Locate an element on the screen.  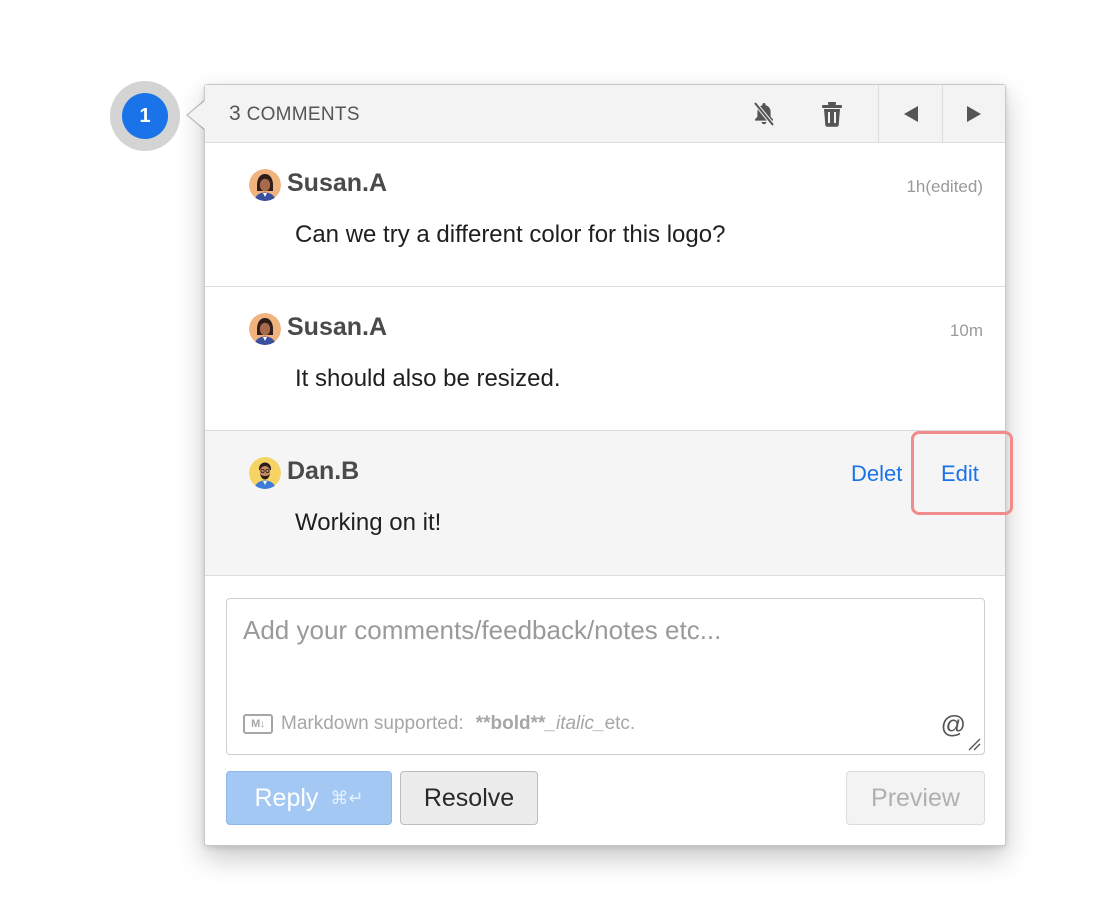
previous-comment-button is located at coordinates (910, 113).